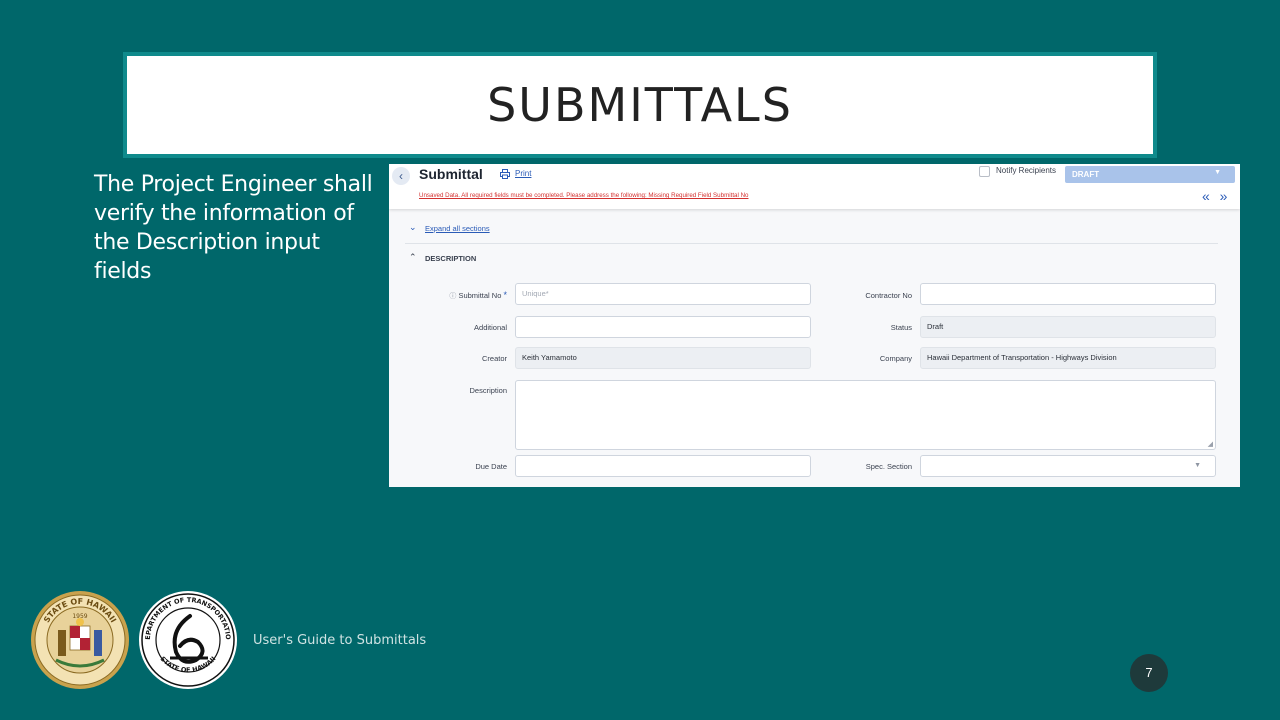 The height and width of the screenshot is (720, 1280). I want to click on creator-field: Keith Yamamoto, so click(663, 358).